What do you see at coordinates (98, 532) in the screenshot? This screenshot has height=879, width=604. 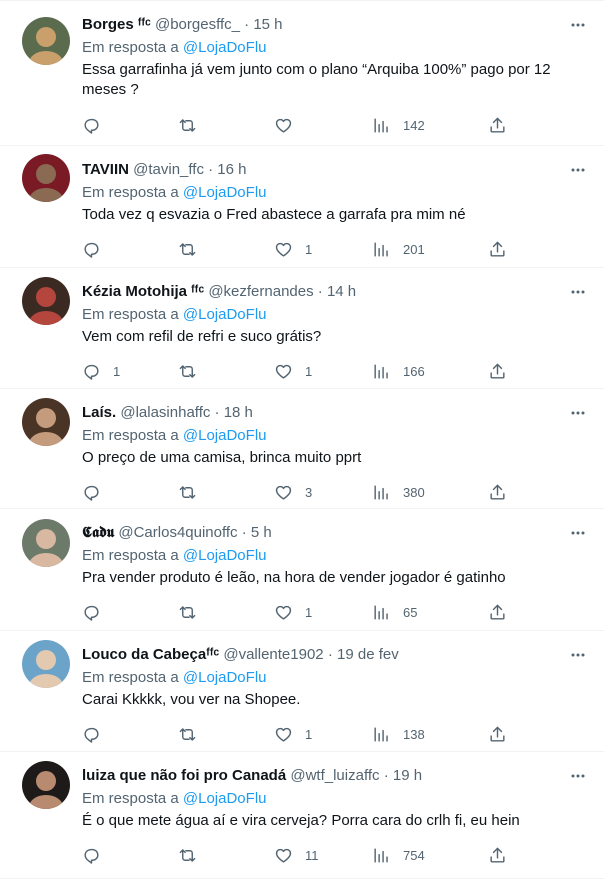 I see `display-name: 𝕮𝖆𝖉𝖚` at bounding box center [98, 532].